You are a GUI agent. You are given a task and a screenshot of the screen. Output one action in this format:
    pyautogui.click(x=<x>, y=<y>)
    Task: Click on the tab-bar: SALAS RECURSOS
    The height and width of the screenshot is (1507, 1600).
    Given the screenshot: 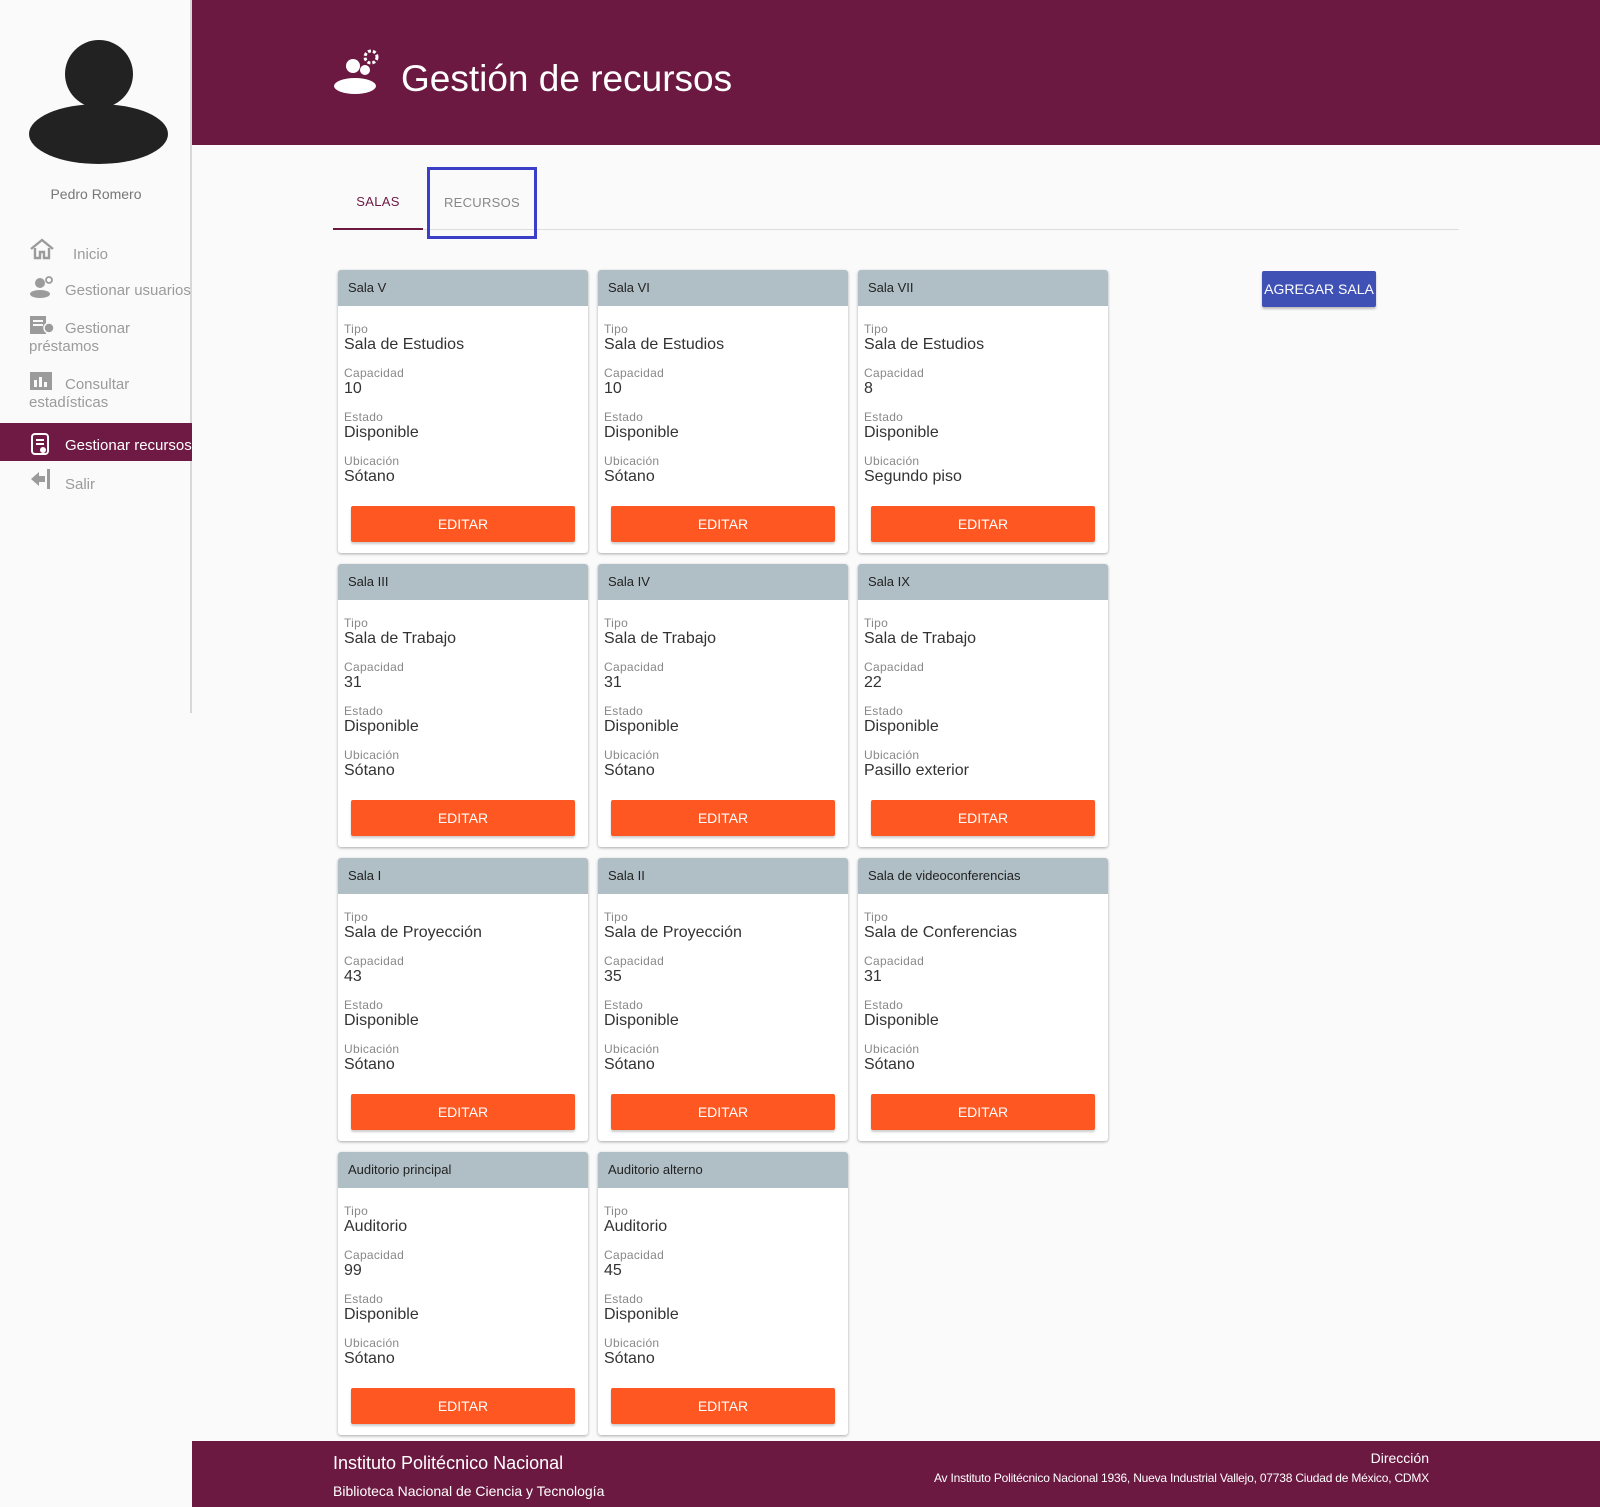 What is the action you would take?
    pyautogui.click(x=896, y=202)
    